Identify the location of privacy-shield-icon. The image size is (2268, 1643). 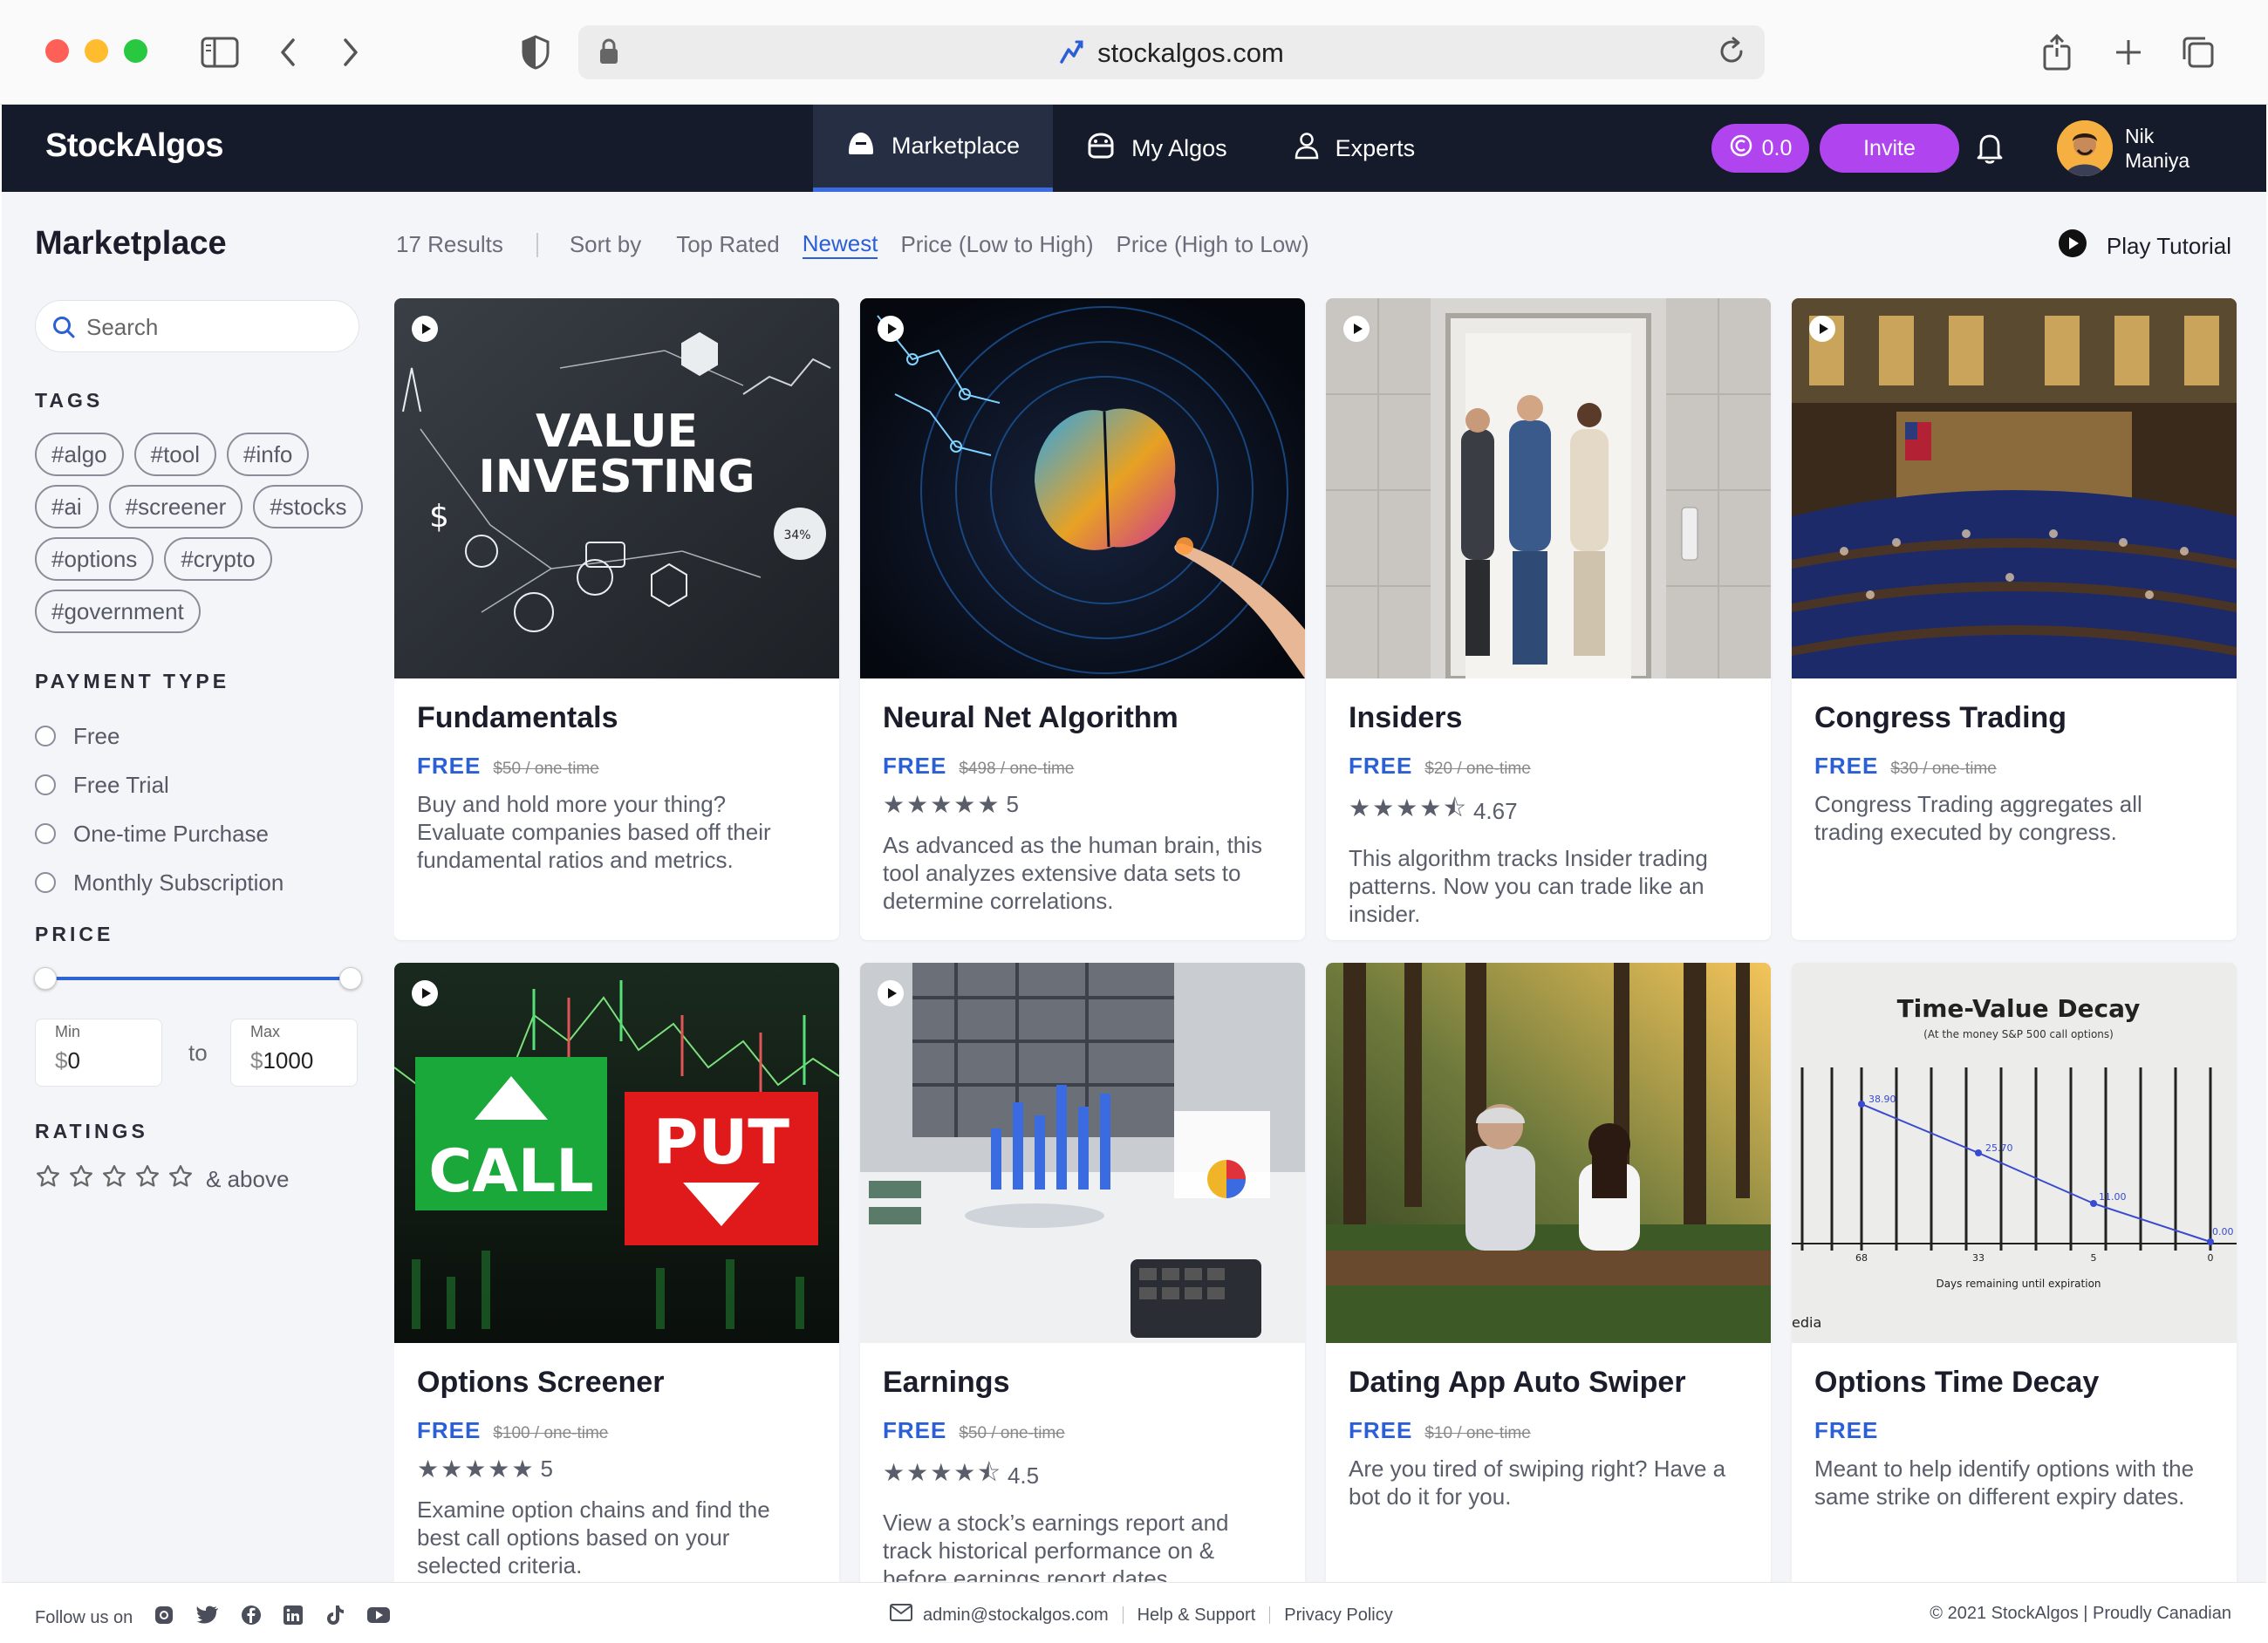
(535, 52).